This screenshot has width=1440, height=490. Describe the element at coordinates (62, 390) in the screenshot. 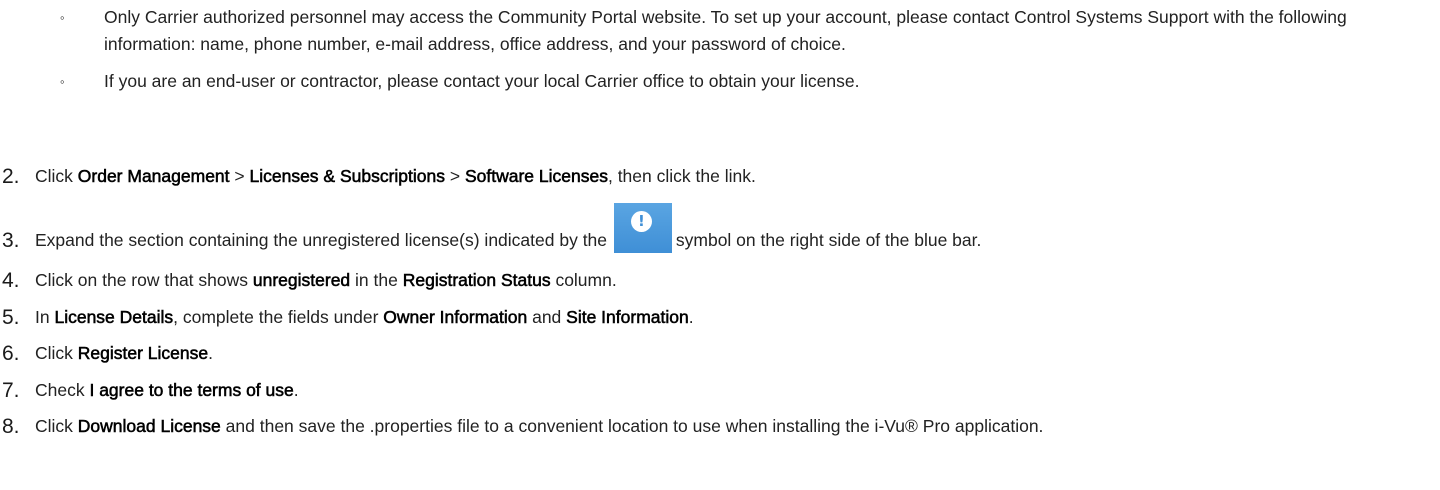

I see `step-text-part: Check` at that location.